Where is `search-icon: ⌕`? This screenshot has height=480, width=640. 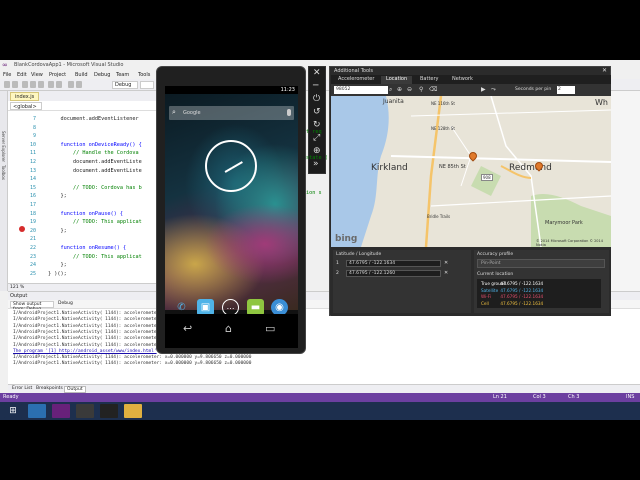 search-icon: ⌕ is located at coordinates (390, 90).